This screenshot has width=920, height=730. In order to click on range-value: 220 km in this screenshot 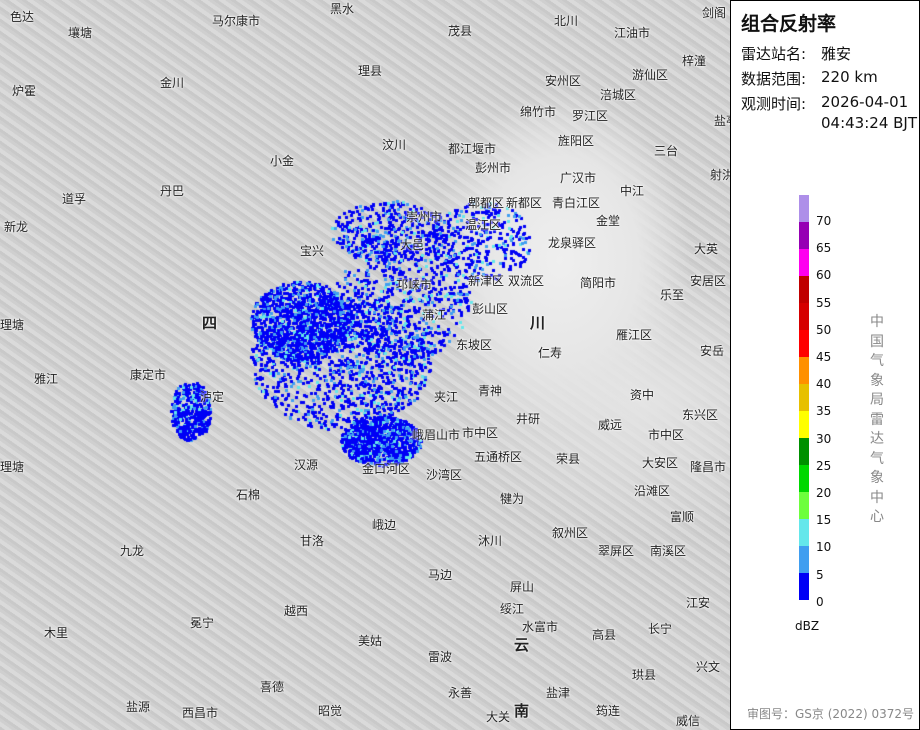, I will do `click(849, 77)`.